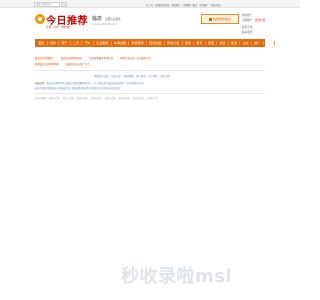 The image size is (320, 300). I want to click on city-subtitle: 免费信息发布, so click(113, 19).